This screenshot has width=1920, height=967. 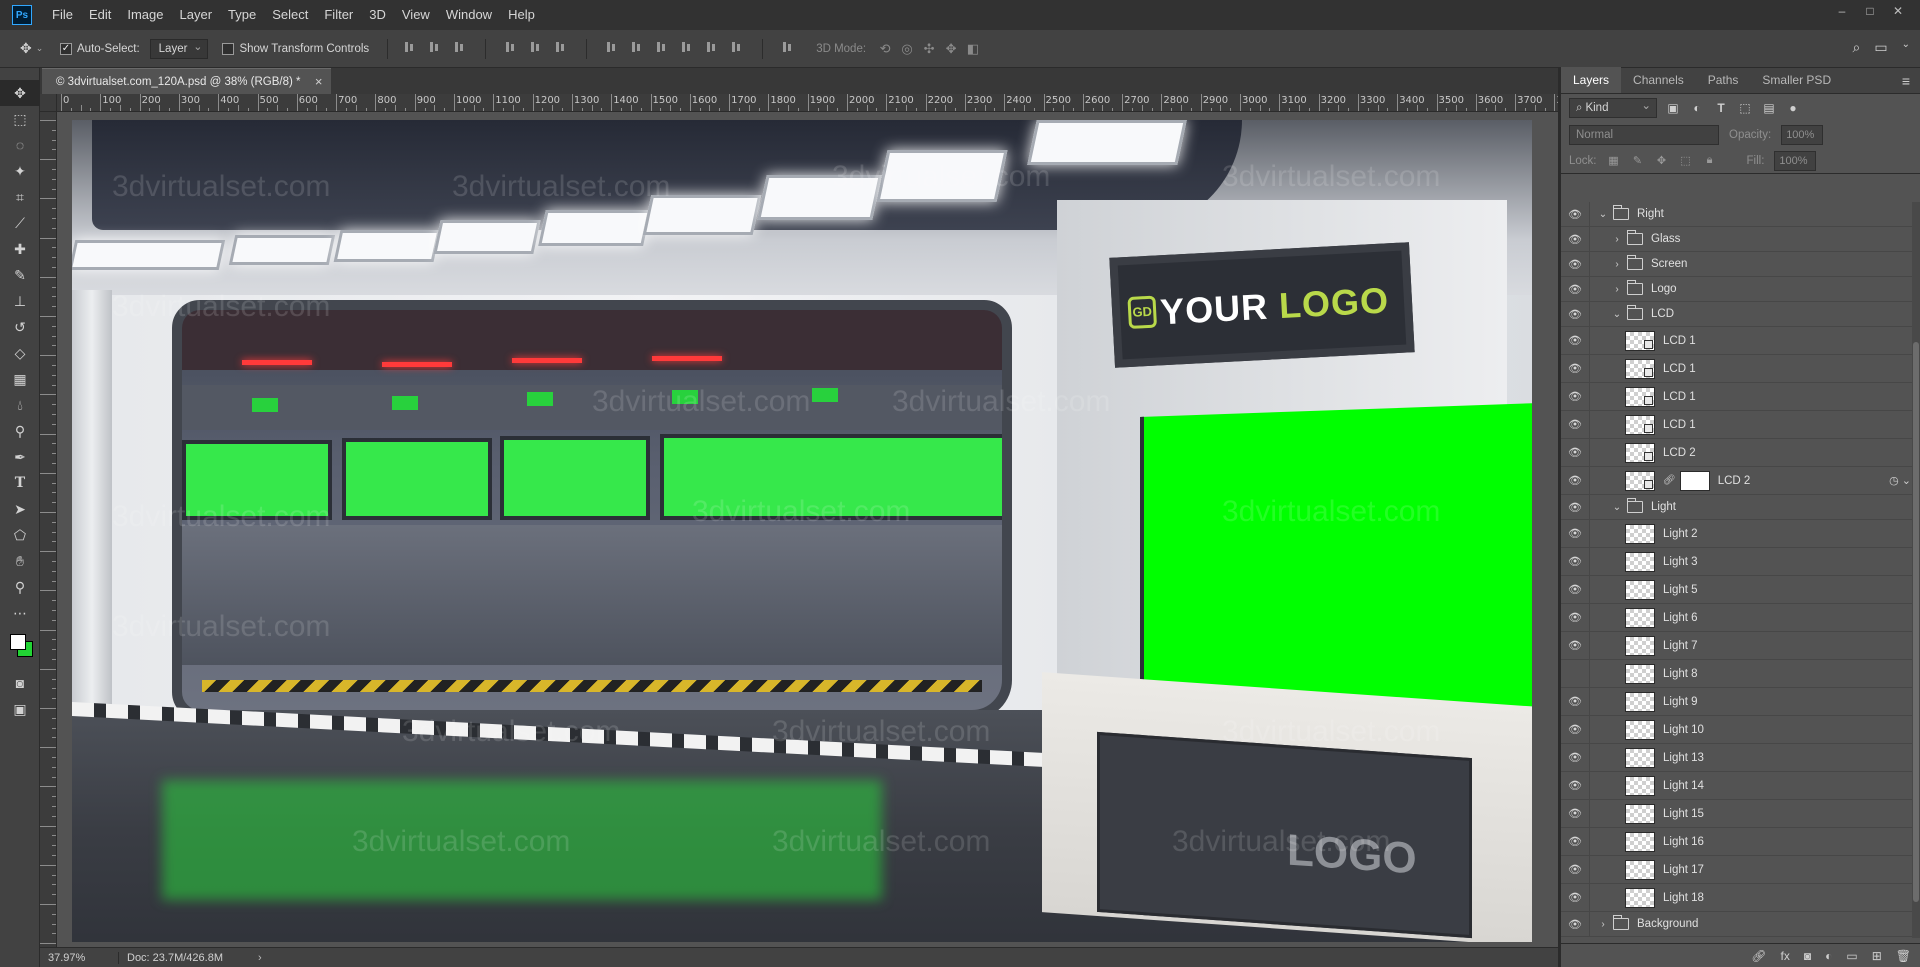 I want to click on menu-3d: 3D, so click(x=377, y=15).